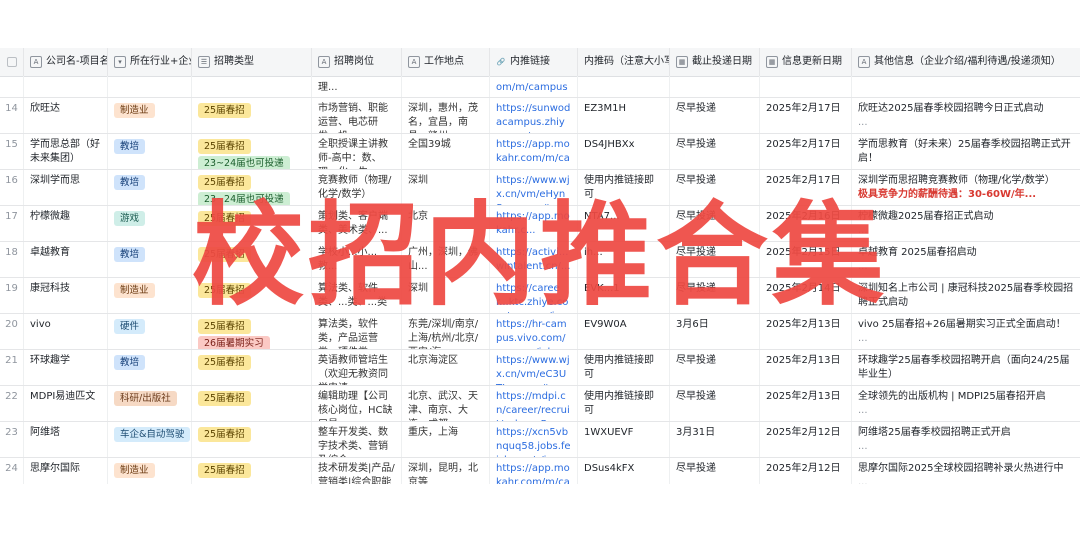 The image size is (1080, 539). What do you see at coordinates (357, 439) in the screenshot?
I see `positions-cell: 整车开发类、数字技术类、营销及综合` at bounding box center [357, 439].